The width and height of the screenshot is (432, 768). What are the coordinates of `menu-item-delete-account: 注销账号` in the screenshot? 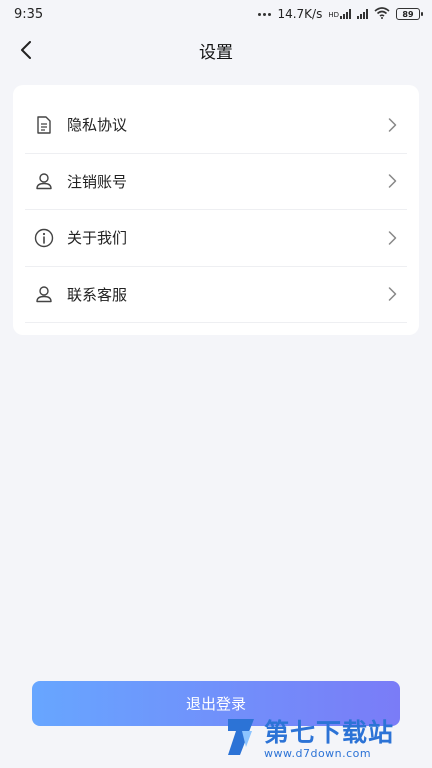 It's located at (216, 182).